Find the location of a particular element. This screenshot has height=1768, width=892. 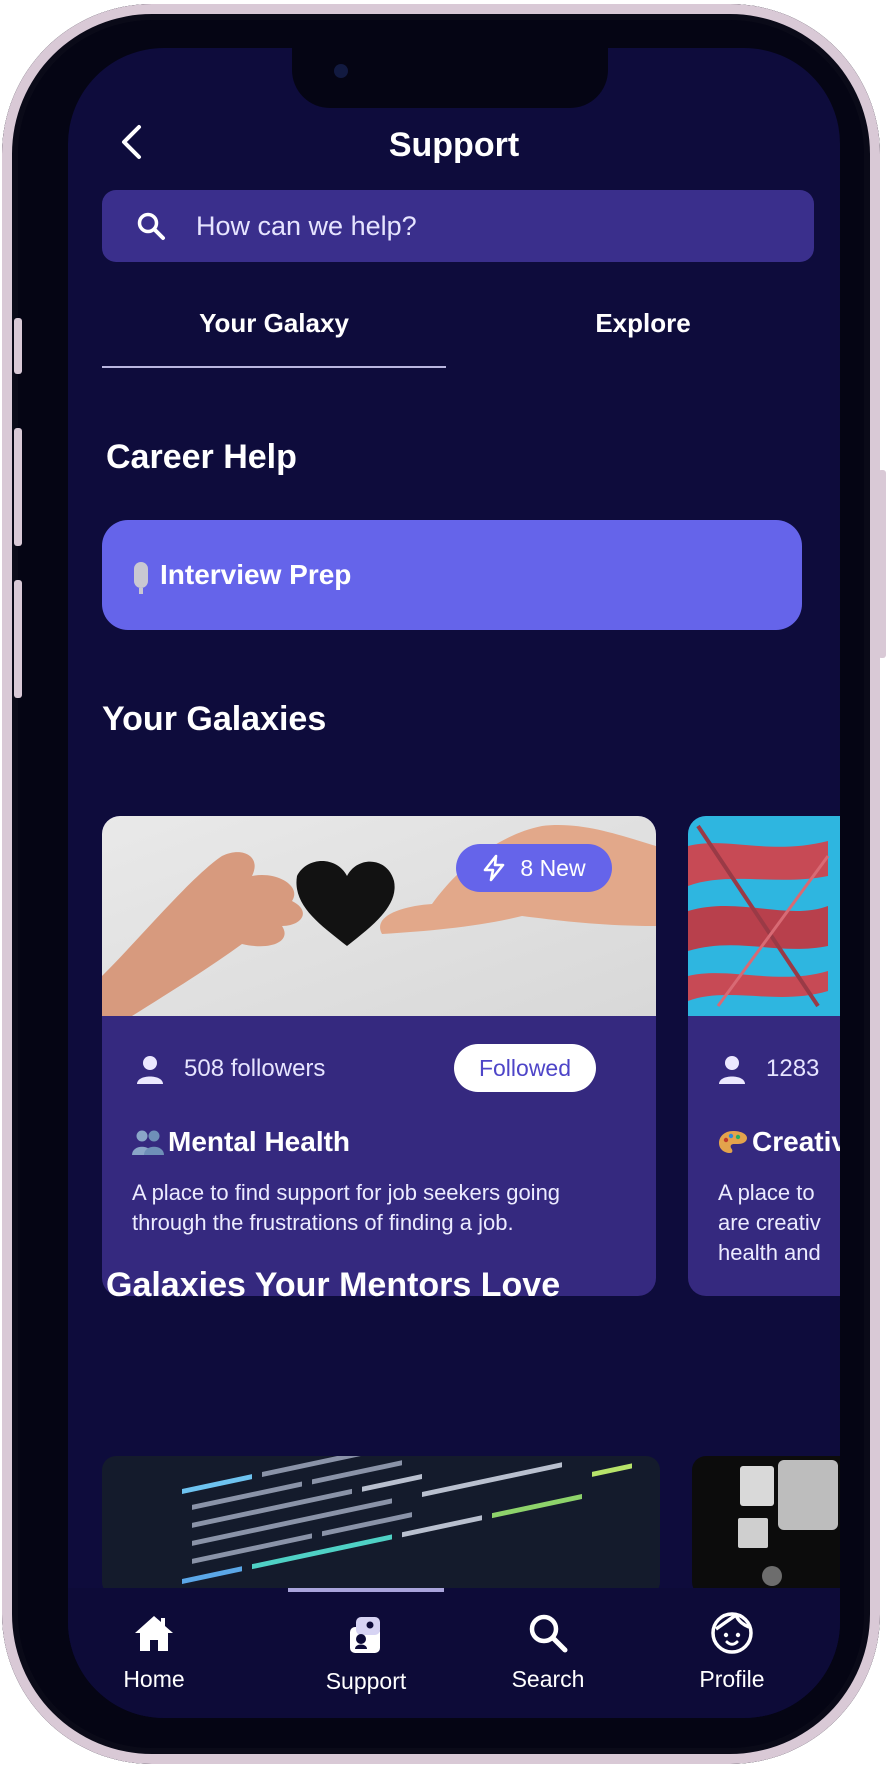

tab-your-galaxy: Your Galaxy is located at coordinates (274, 338).